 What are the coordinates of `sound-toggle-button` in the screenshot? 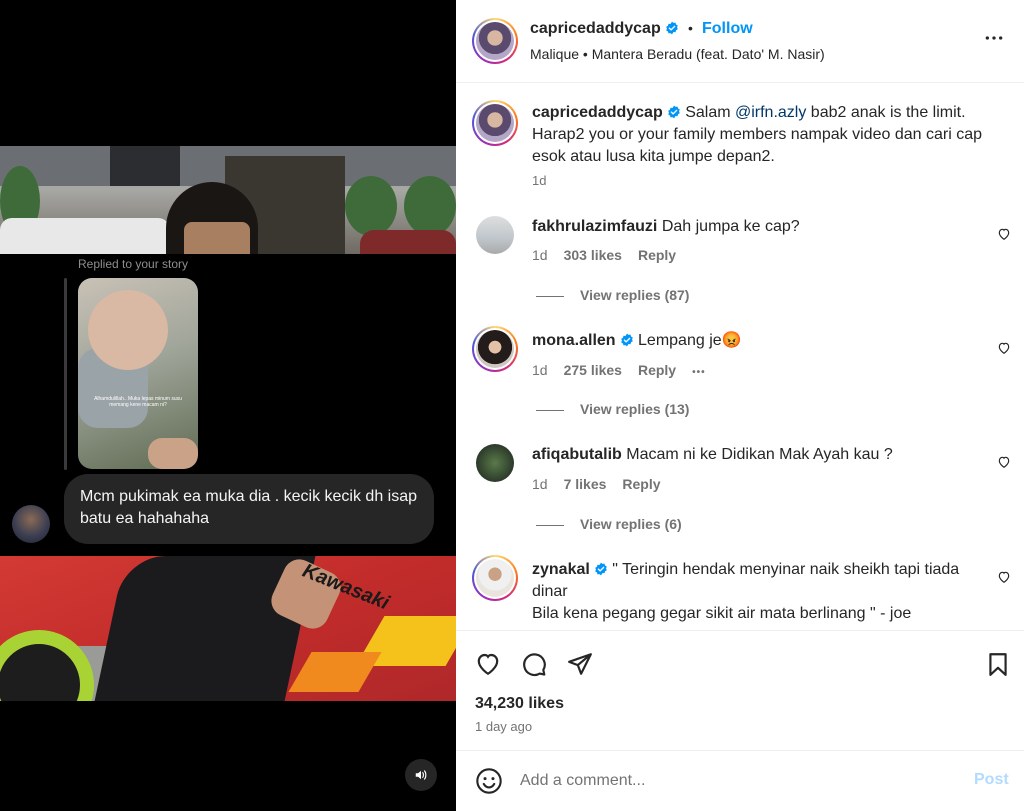 It's located at (421, 775).